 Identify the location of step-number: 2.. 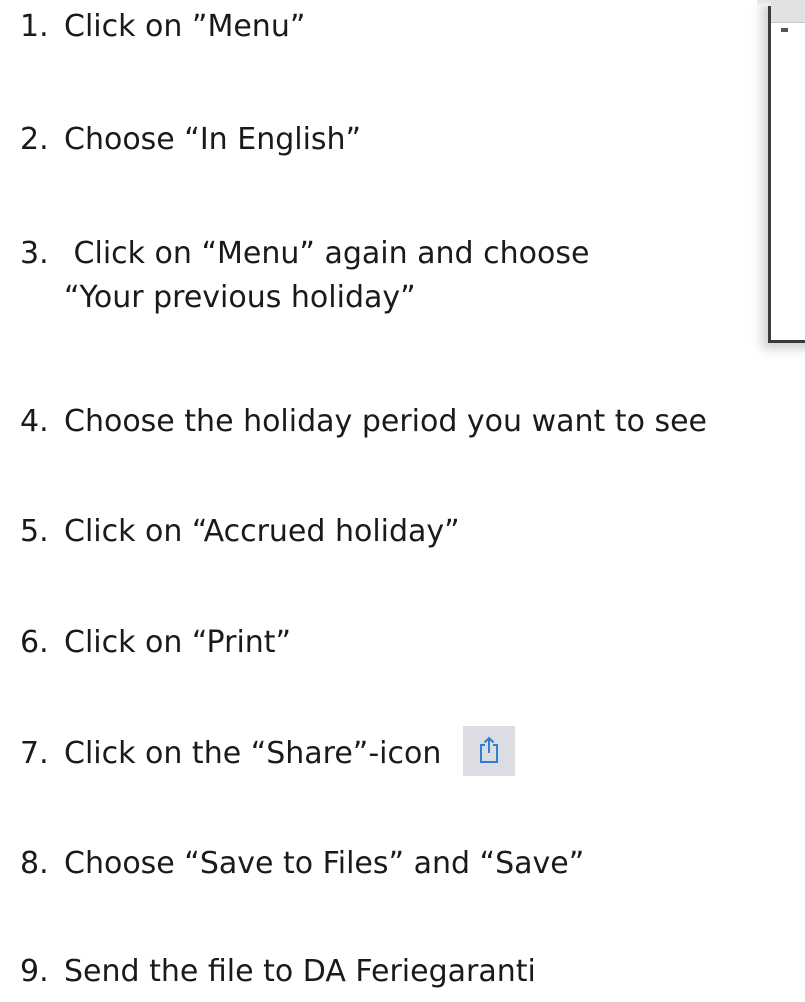
(34, 139).